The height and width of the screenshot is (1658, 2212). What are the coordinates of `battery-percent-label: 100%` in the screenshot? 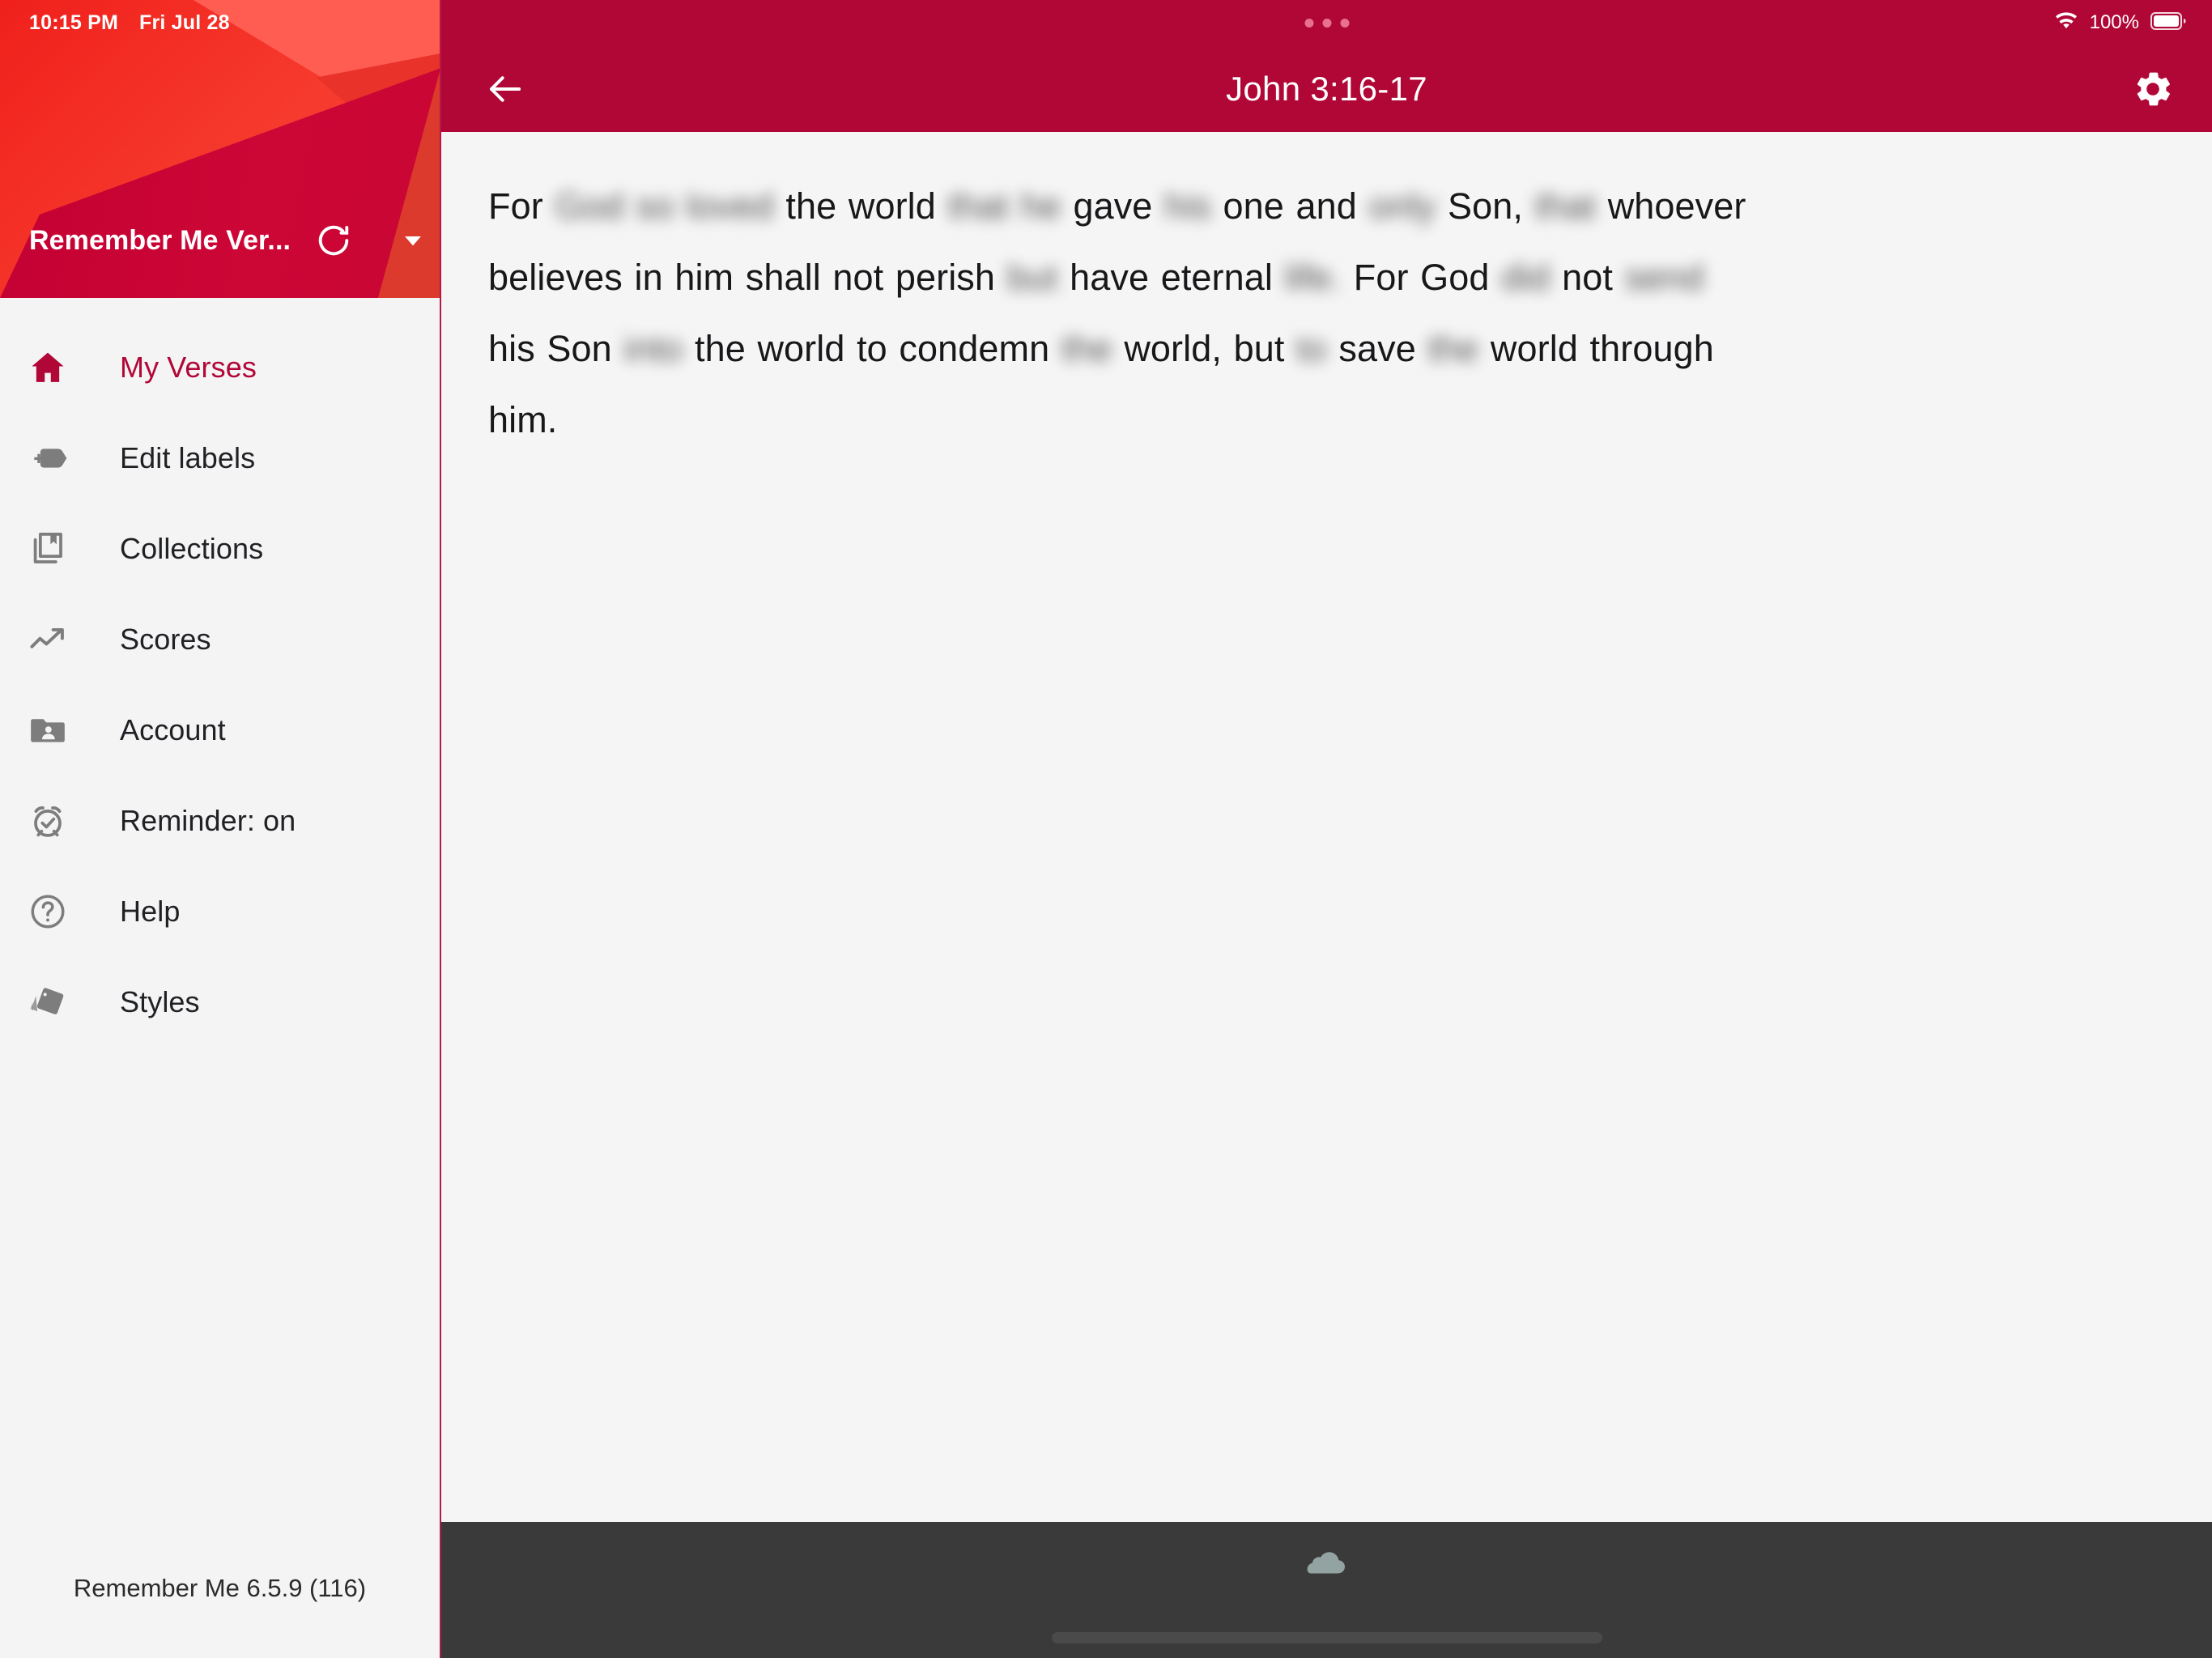 It's located at (2114, 22).